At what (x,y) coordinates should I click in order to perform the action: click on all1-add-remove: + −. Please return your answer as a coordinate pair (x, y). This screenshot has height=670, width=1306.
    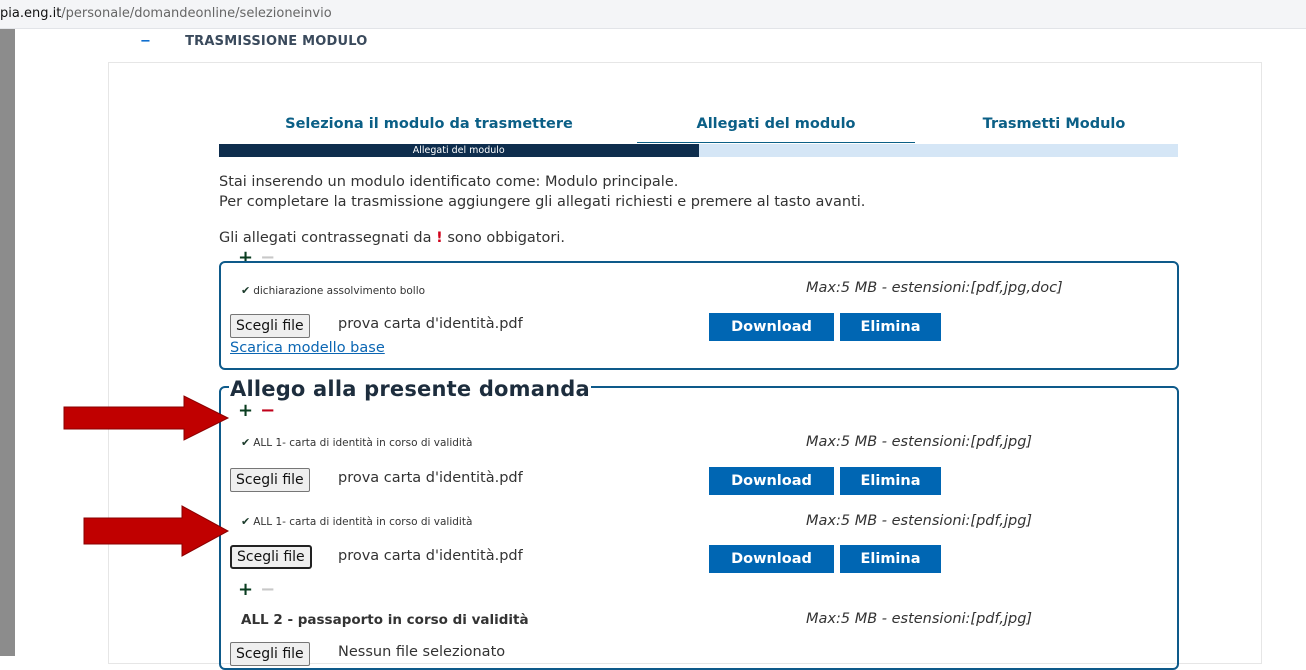
    Looking at the image, I should click on (256, 411).